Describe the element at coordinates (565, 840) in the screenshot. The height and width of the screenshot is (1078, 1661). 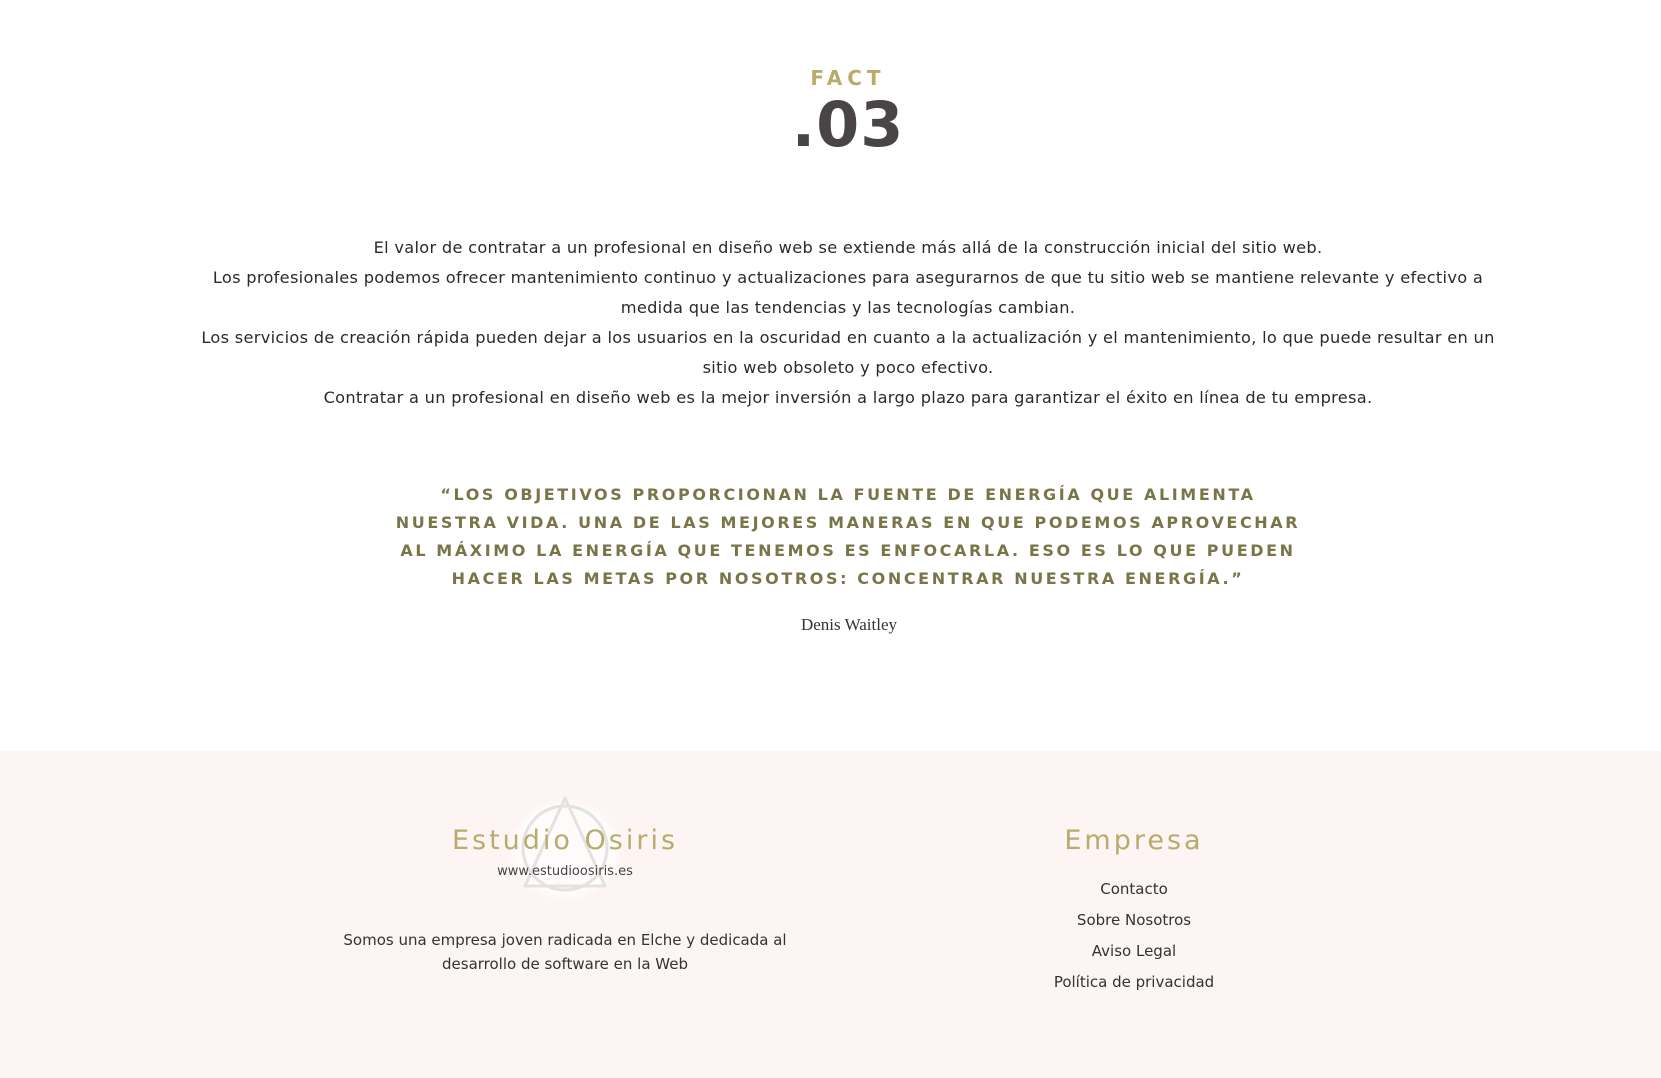
I see `brand-name: Estudio Osiris` at that location.